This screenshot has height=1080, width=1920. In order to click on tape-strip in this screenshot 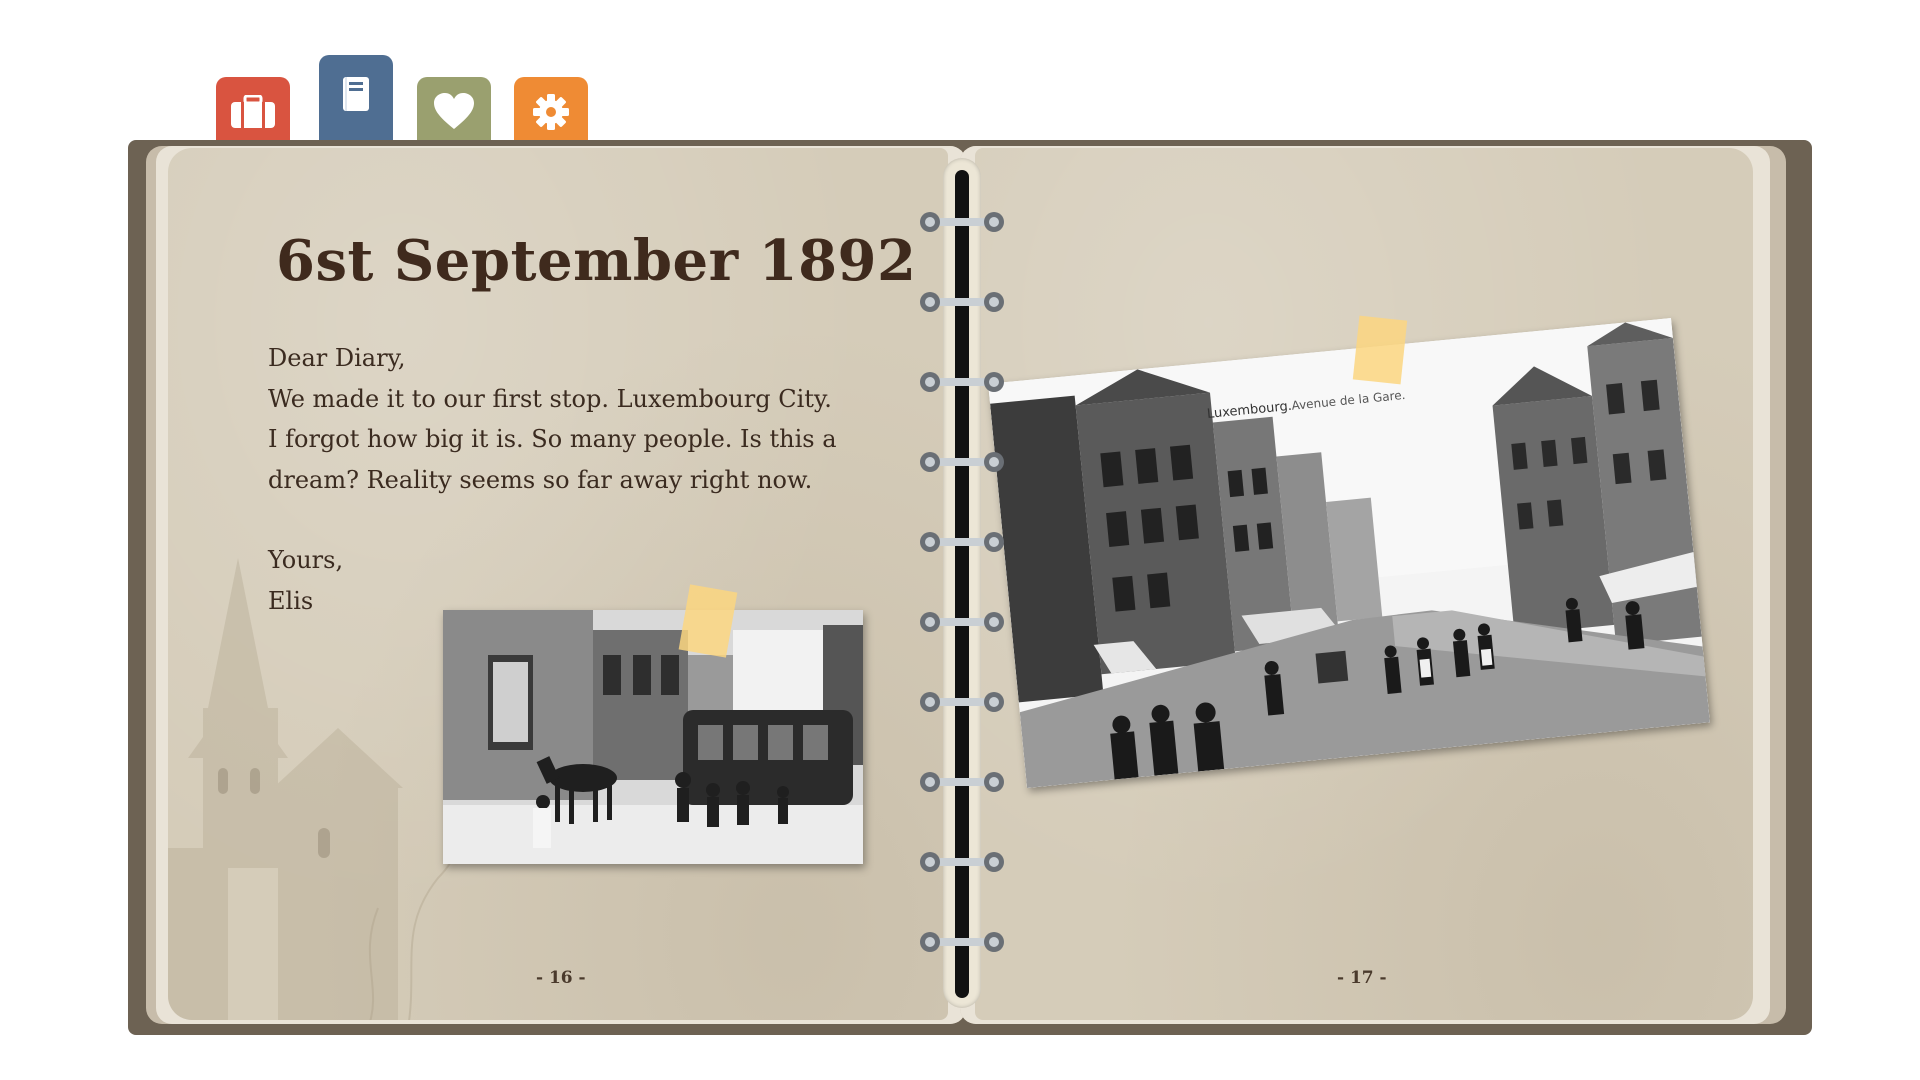, I will do `click(1380, 350)`.